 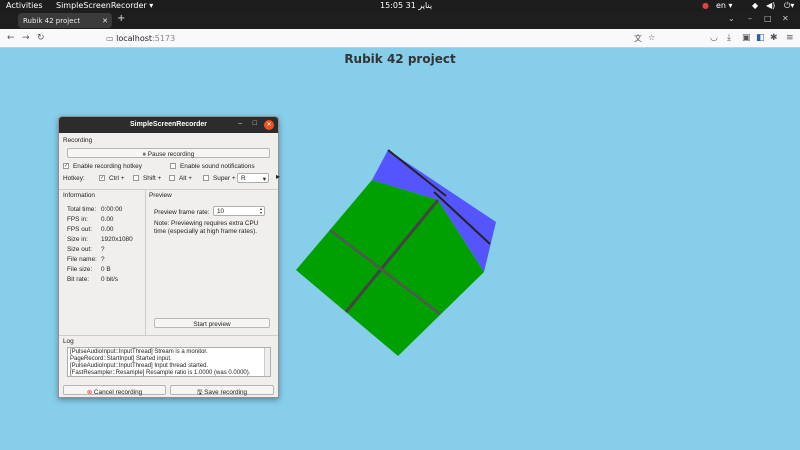 I want to click on pause-recording-button: ⏸ Pause recording, so click(x=168, y=153).